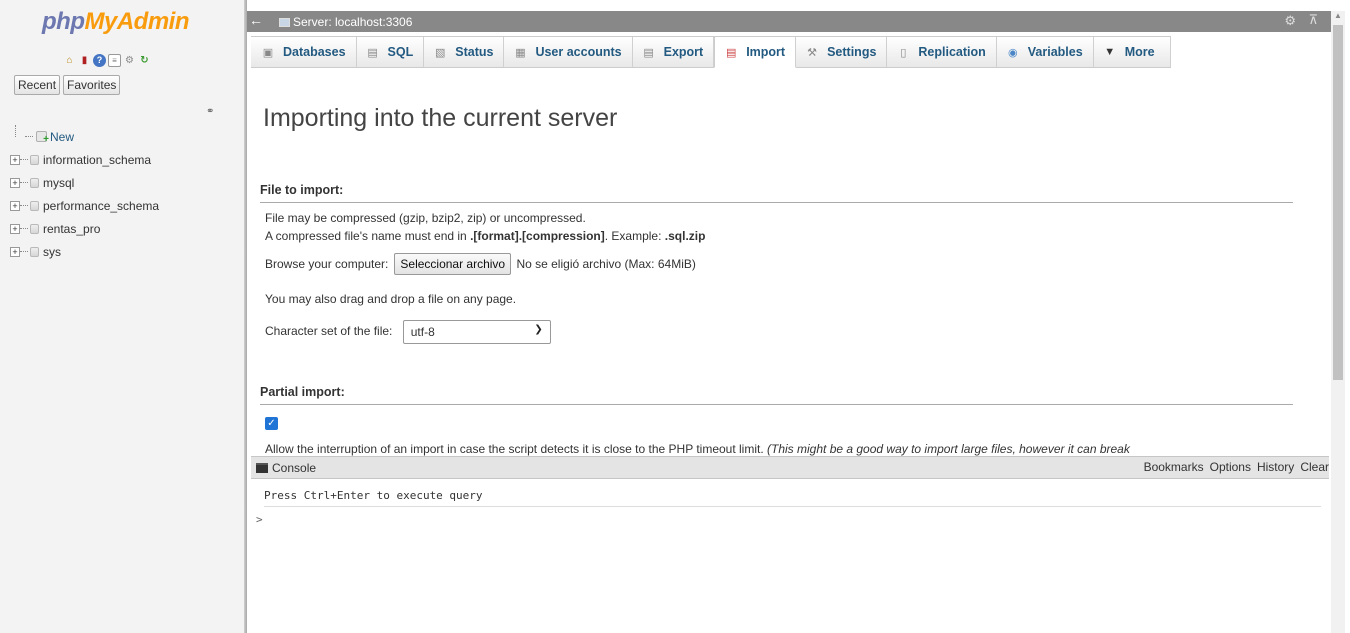  I want to click on tab-status: ▧ Status, so click(464, 52).